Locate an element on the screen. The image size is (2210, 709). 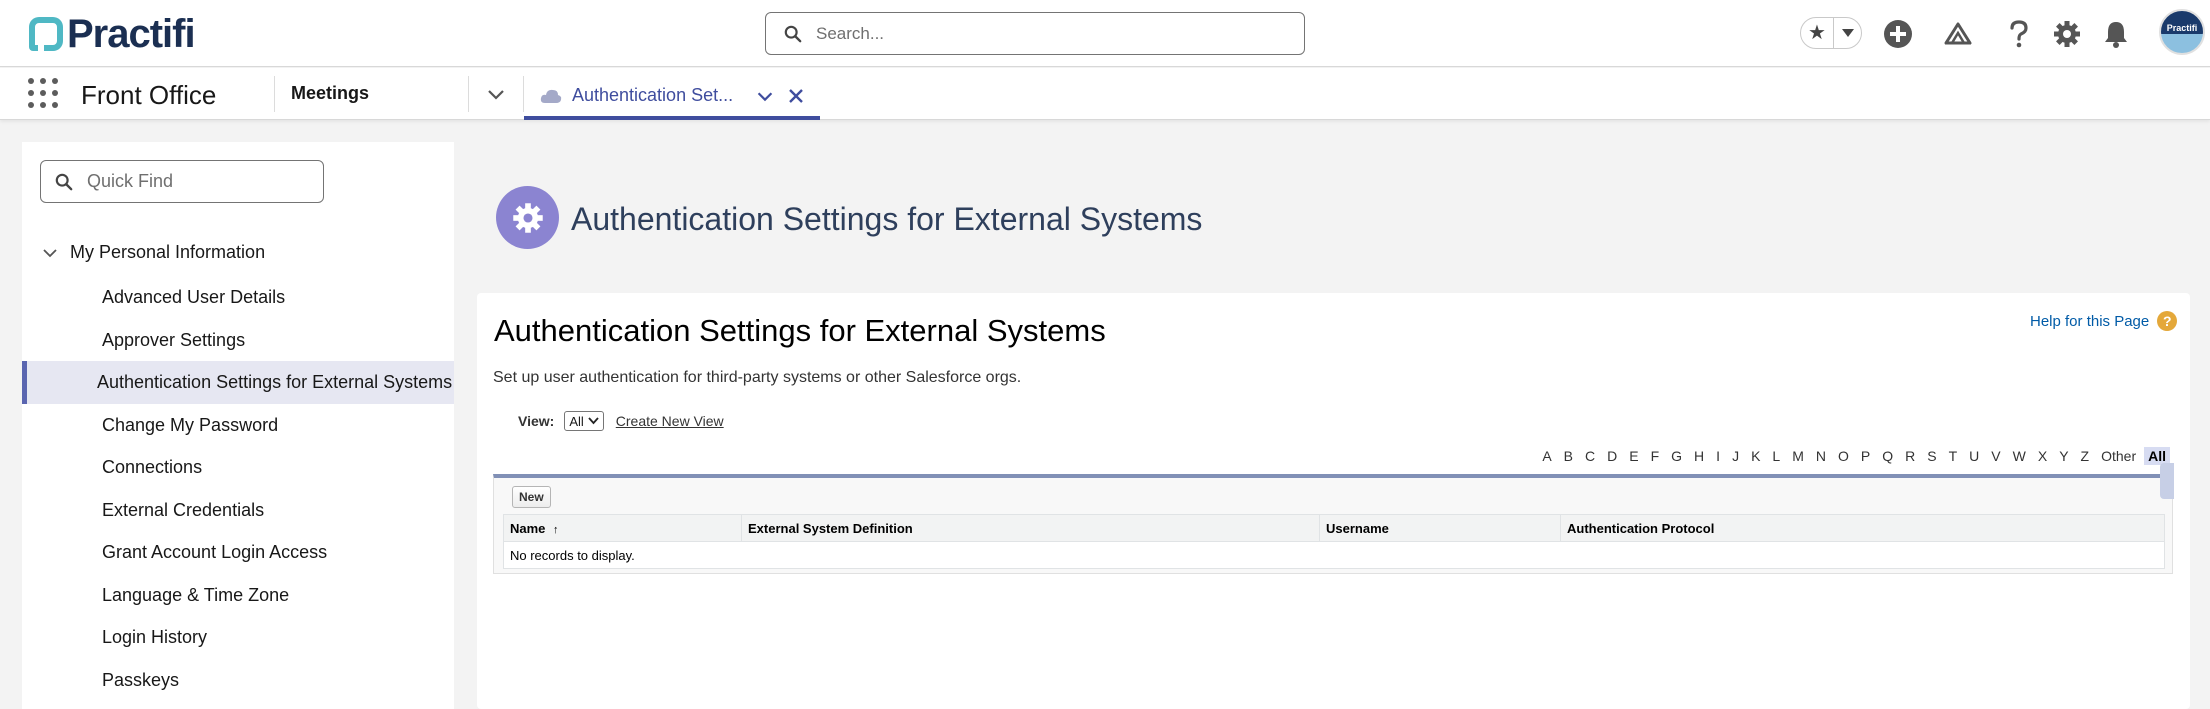
page-icon is located at coordinates (527, 217).